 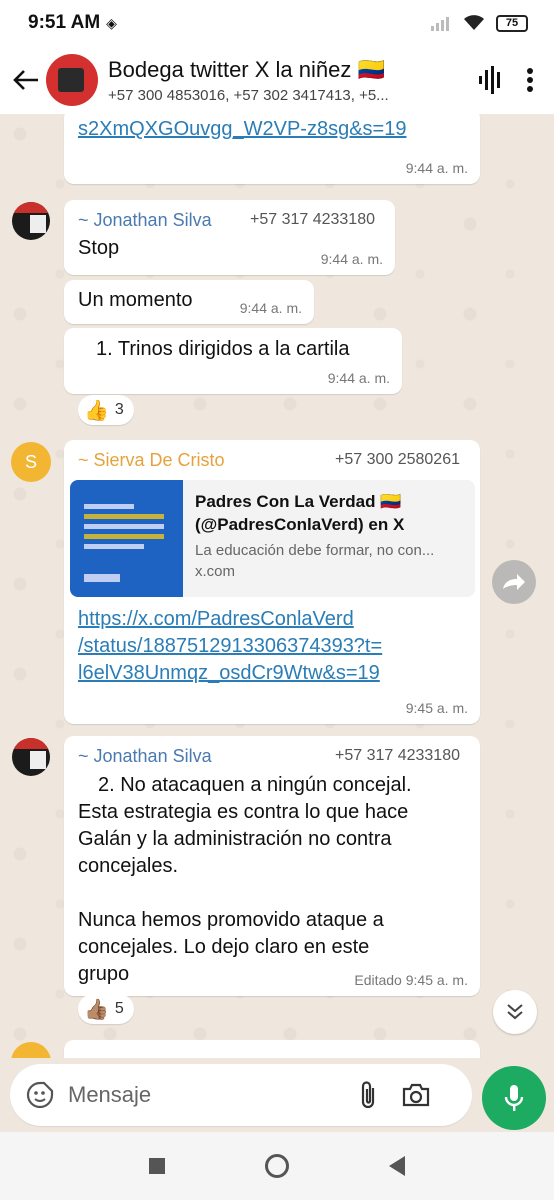 I want to click on back-arrow-icon, so click(x=26, y=80).